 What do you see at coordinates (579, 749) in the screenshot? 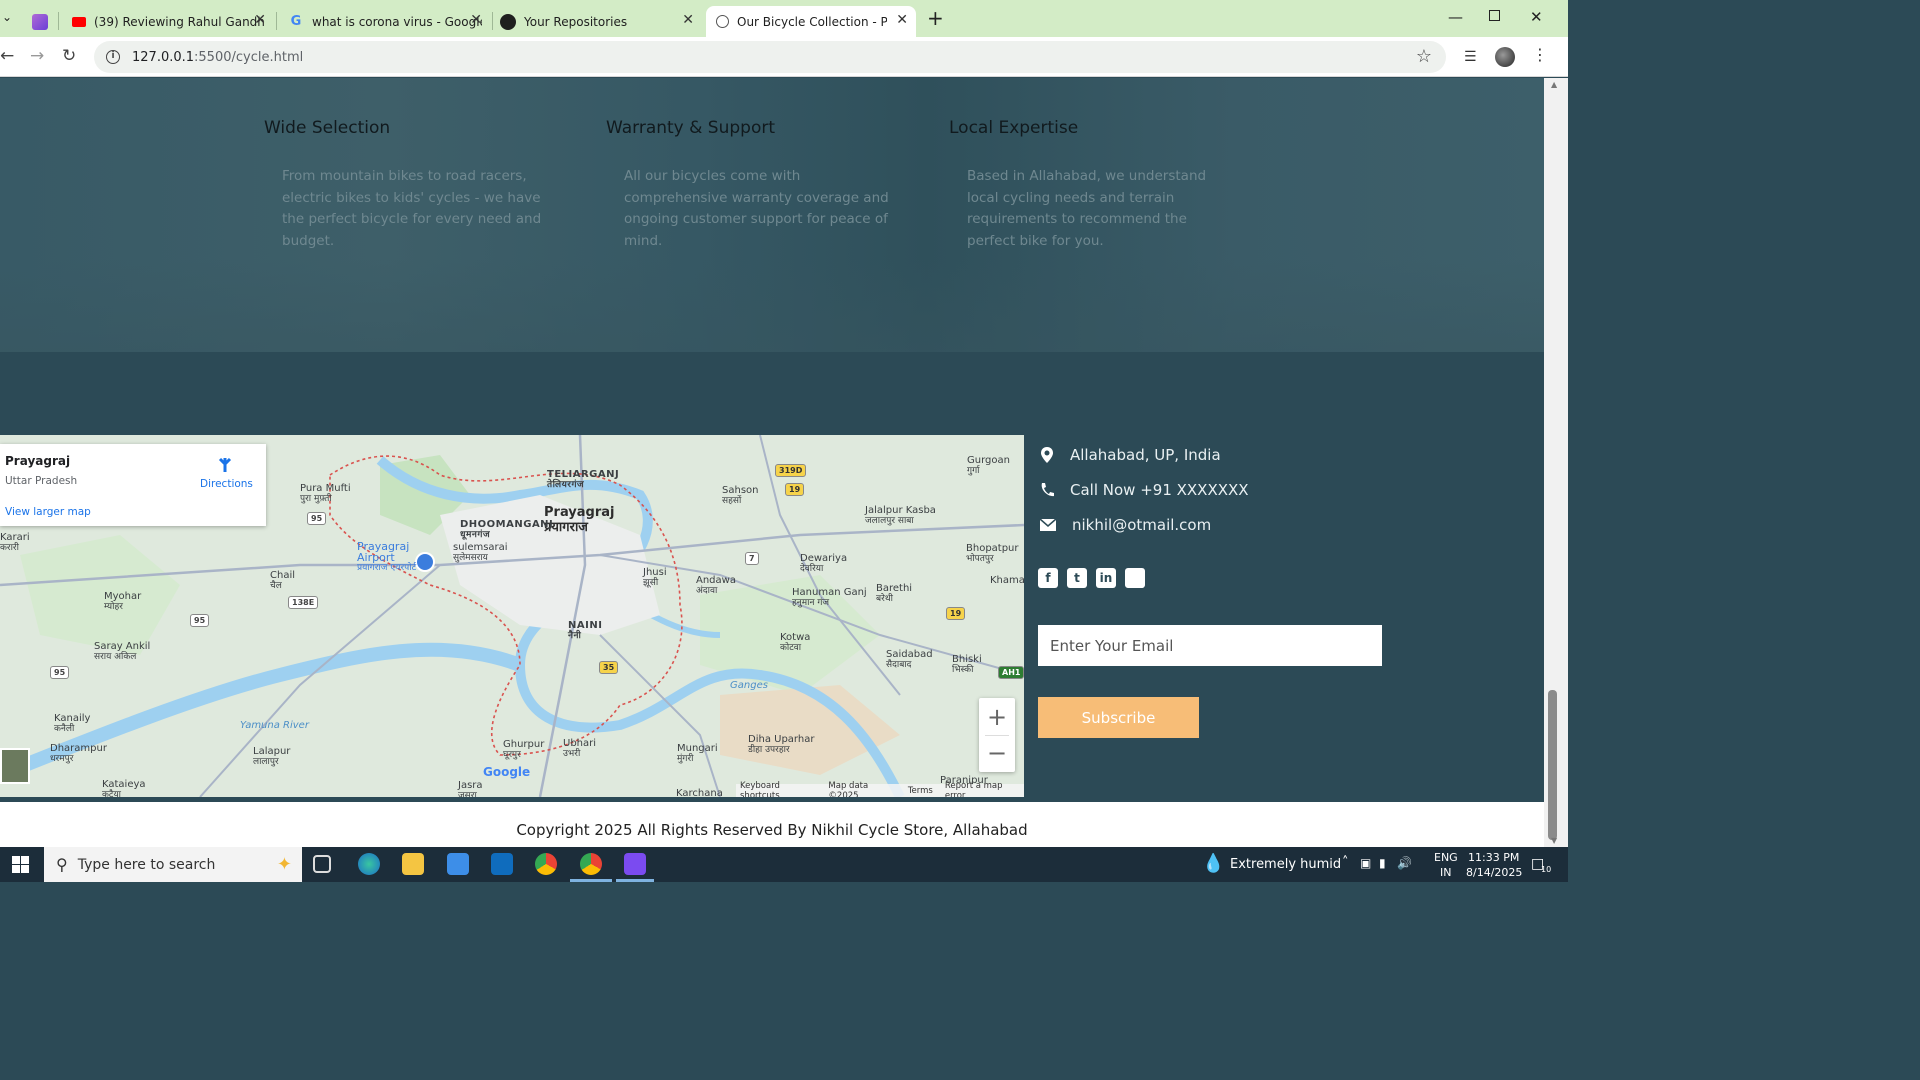
I see `map-place-label: Ubhari उभरी` at bounding box center [579, 749].